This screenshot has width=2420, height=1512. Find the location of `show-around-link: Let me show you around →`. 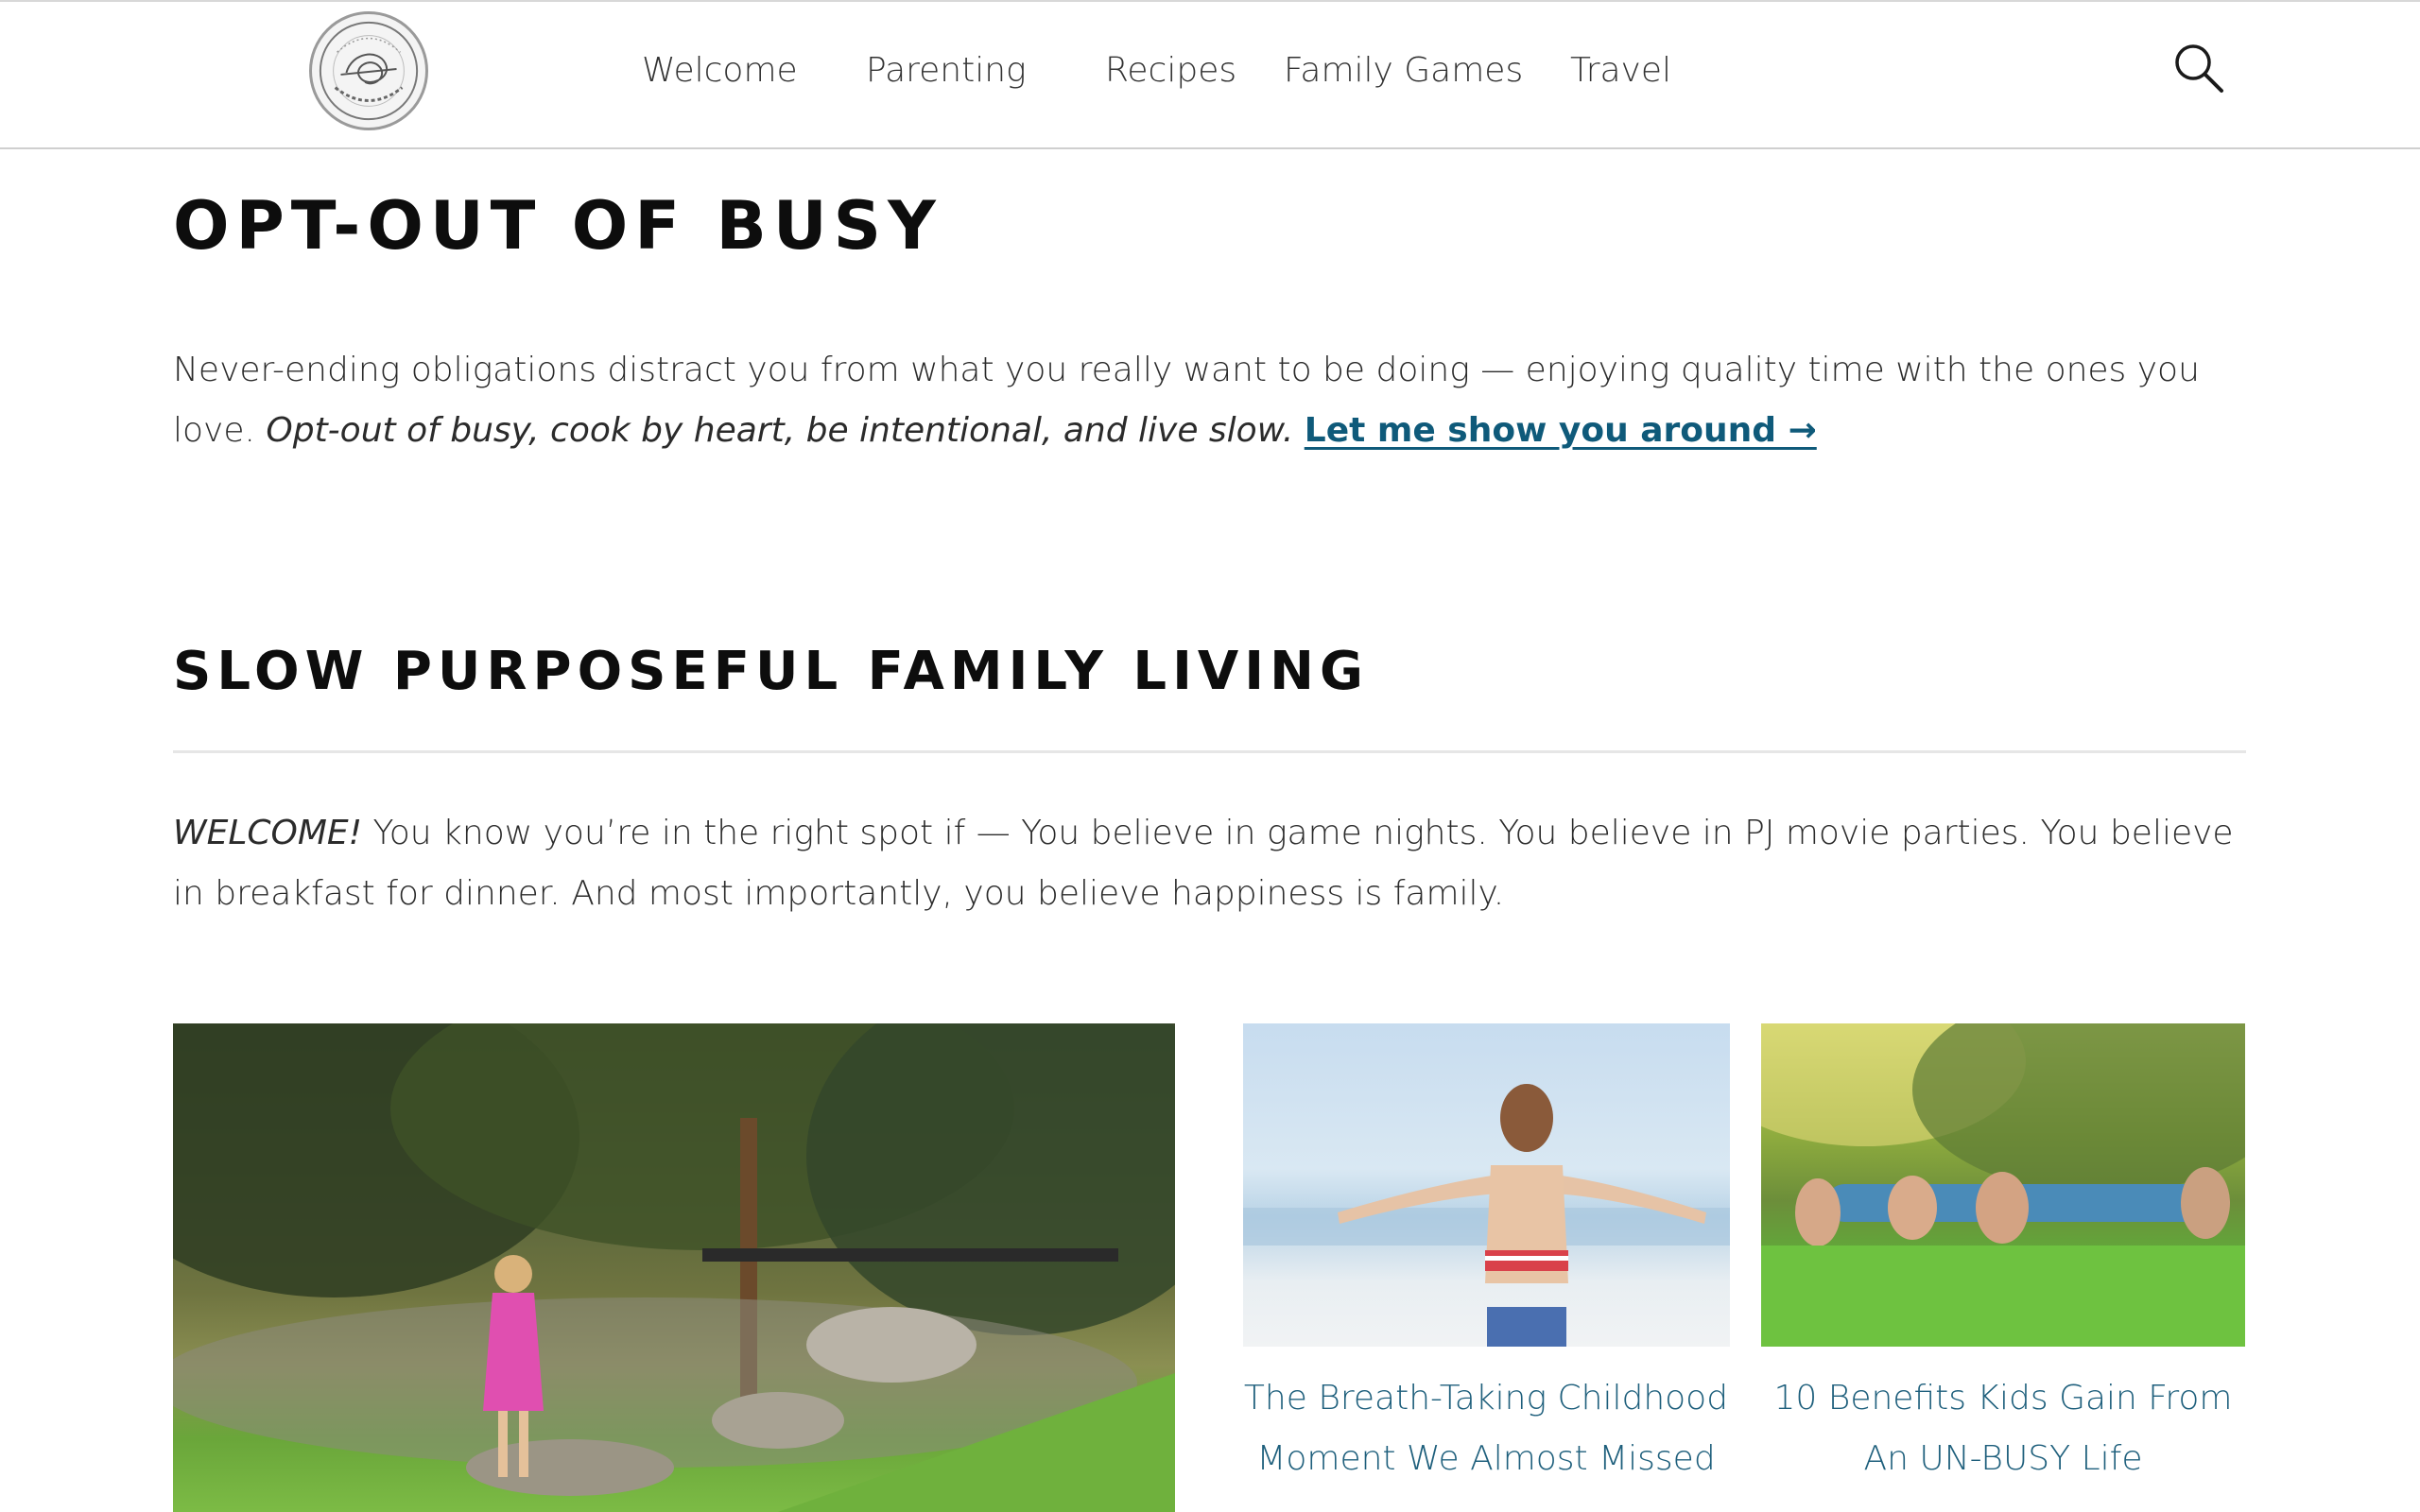

show-around-link: Let me show you around → is located at coordinates (1561, 430).